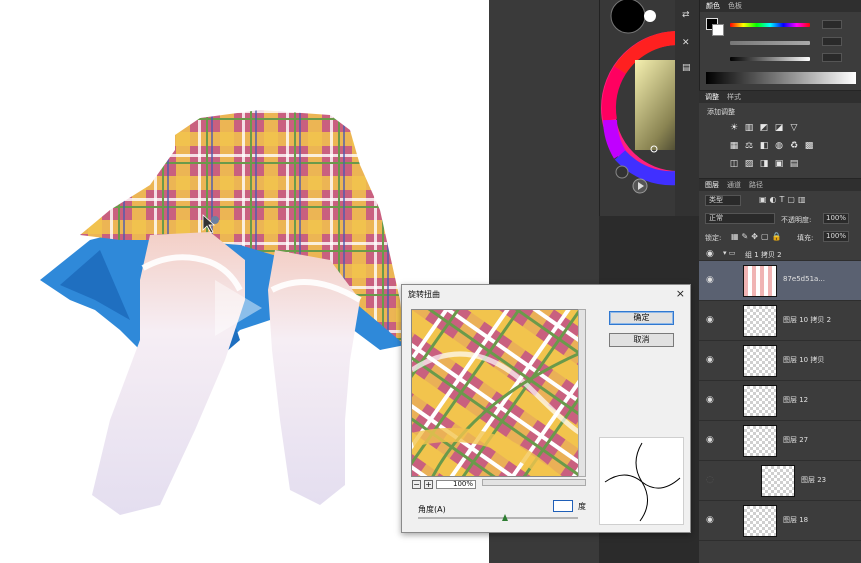 This screenshot has width=861, height=563. Describe the element at coordinates (734, 185) in the screenshot. I see `tab-channels: 通道` at that location.